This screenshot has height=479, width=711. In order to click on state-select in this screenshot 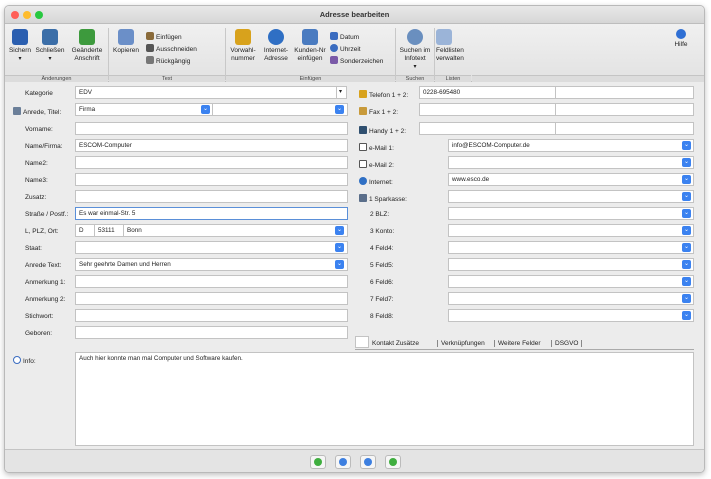, I will do `click(211, 247)`.